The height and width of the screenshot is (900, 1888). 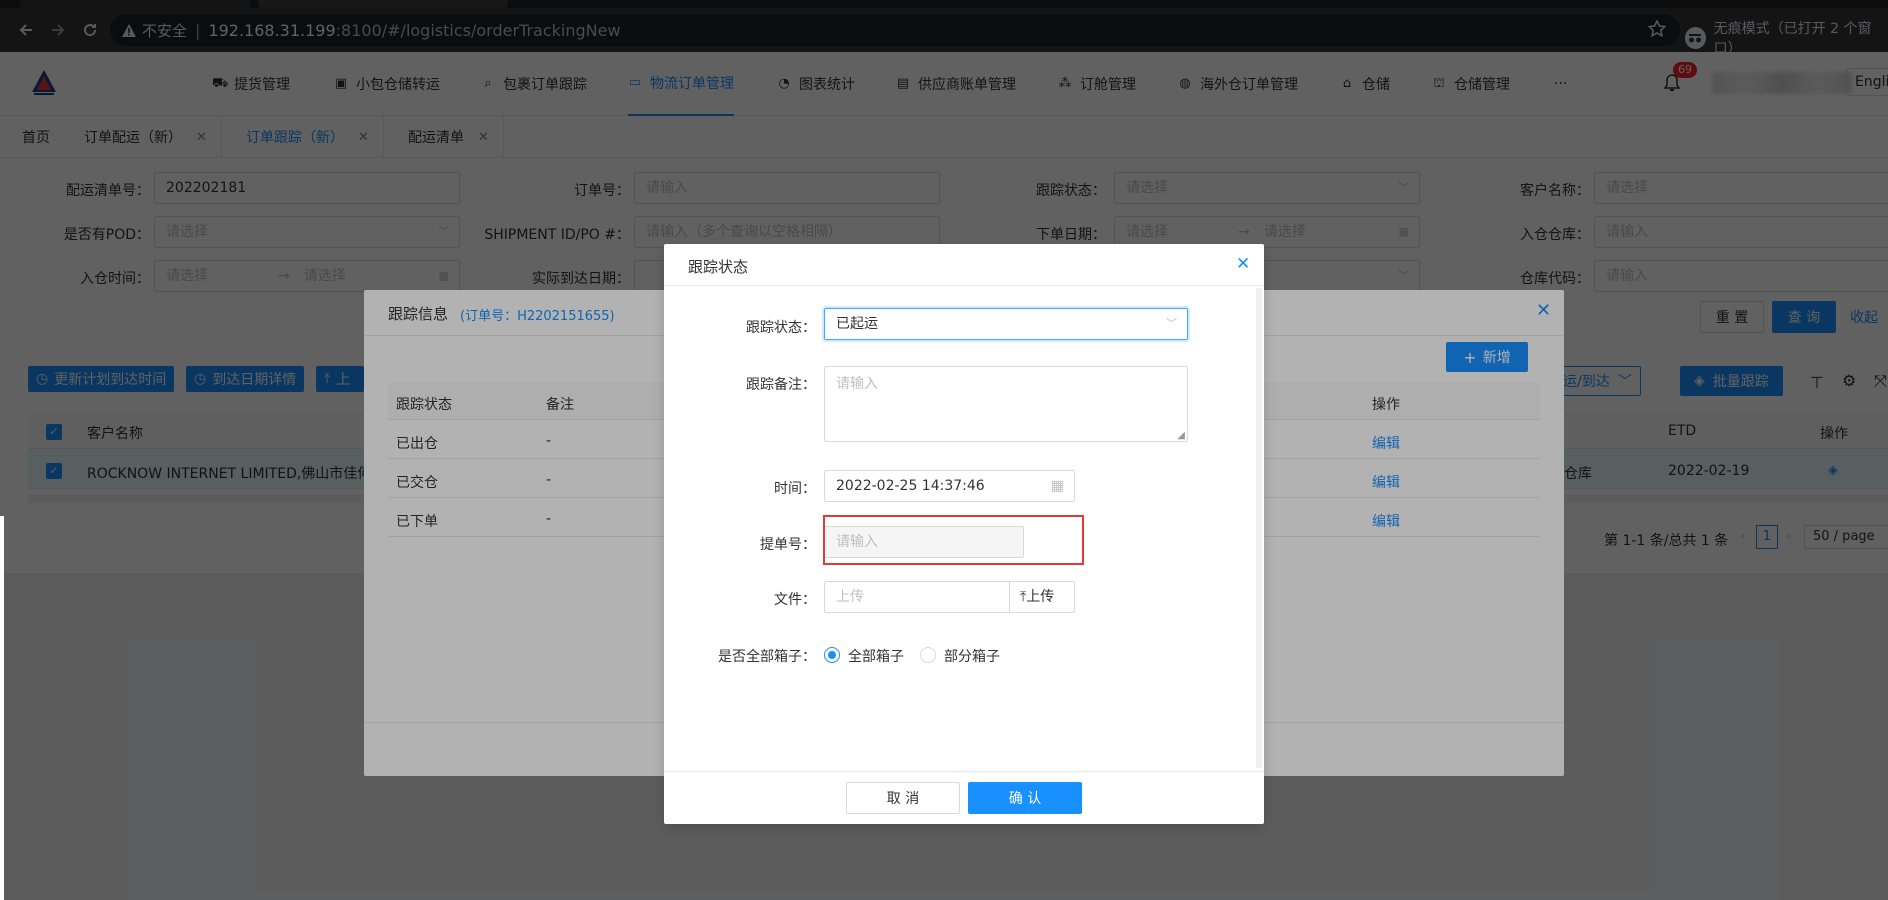 What do you see at coordinates (2, 708) in the screenshot?
I see `left-edge-strip` at bounding box center [2, 708].